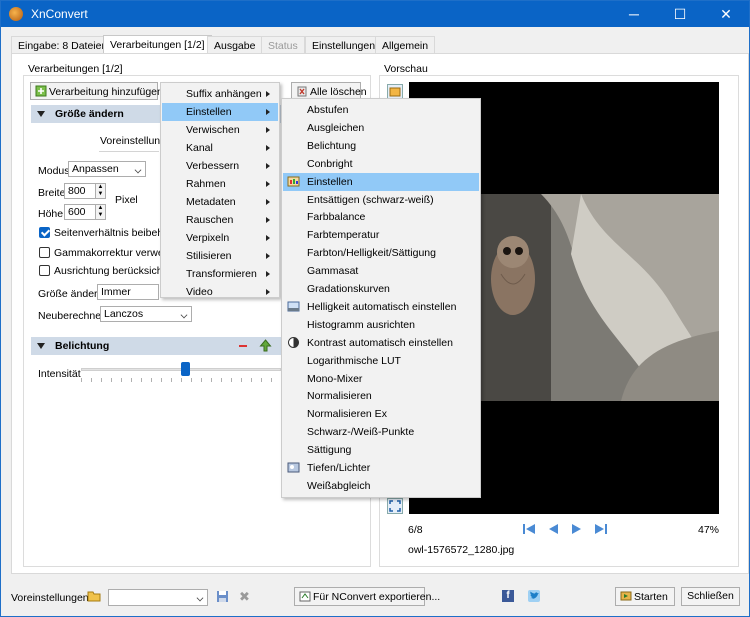 The height and width of the screenshot is (617, 750). Describe the element at coordinates (348, 289) in the screenshot. I see `submenu-item-label: Gradationskurven` at that location.